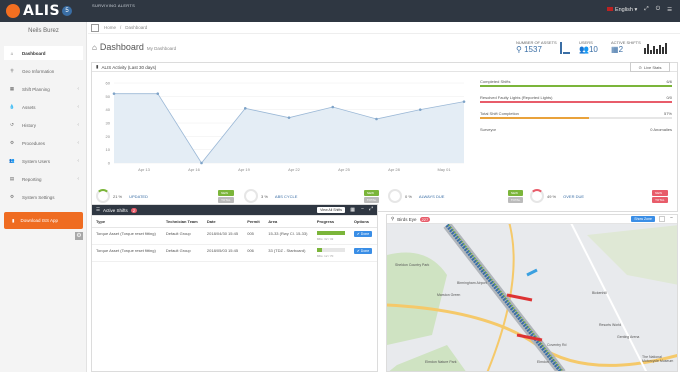  What do you see at coordinates (650, 67) in the screenshot?
I see `live-stats-button: ⊙ Live Stats` at bounding box center [650, 67].